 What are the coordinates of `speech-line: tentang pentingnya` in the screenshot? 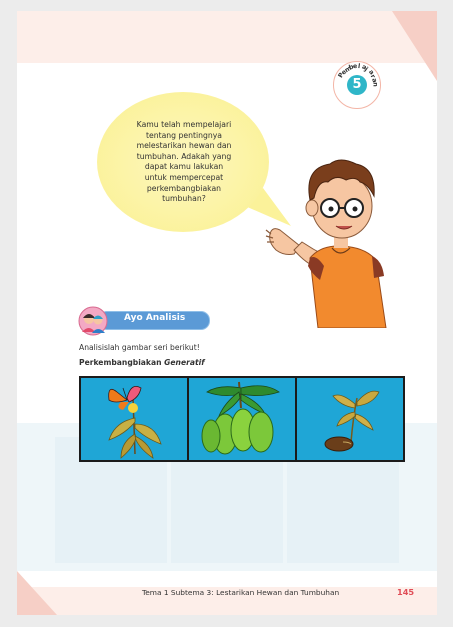 It's located at (184, 135).